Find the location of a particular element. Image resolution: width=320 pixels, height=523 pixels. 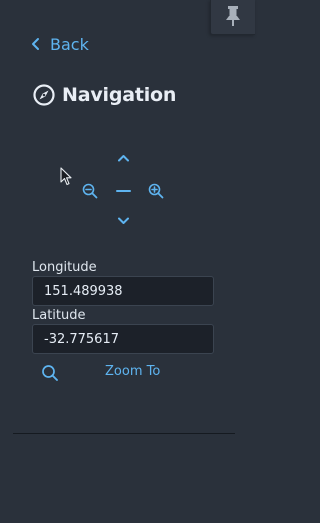

pan-down-button is located at coordinates (123, 221).